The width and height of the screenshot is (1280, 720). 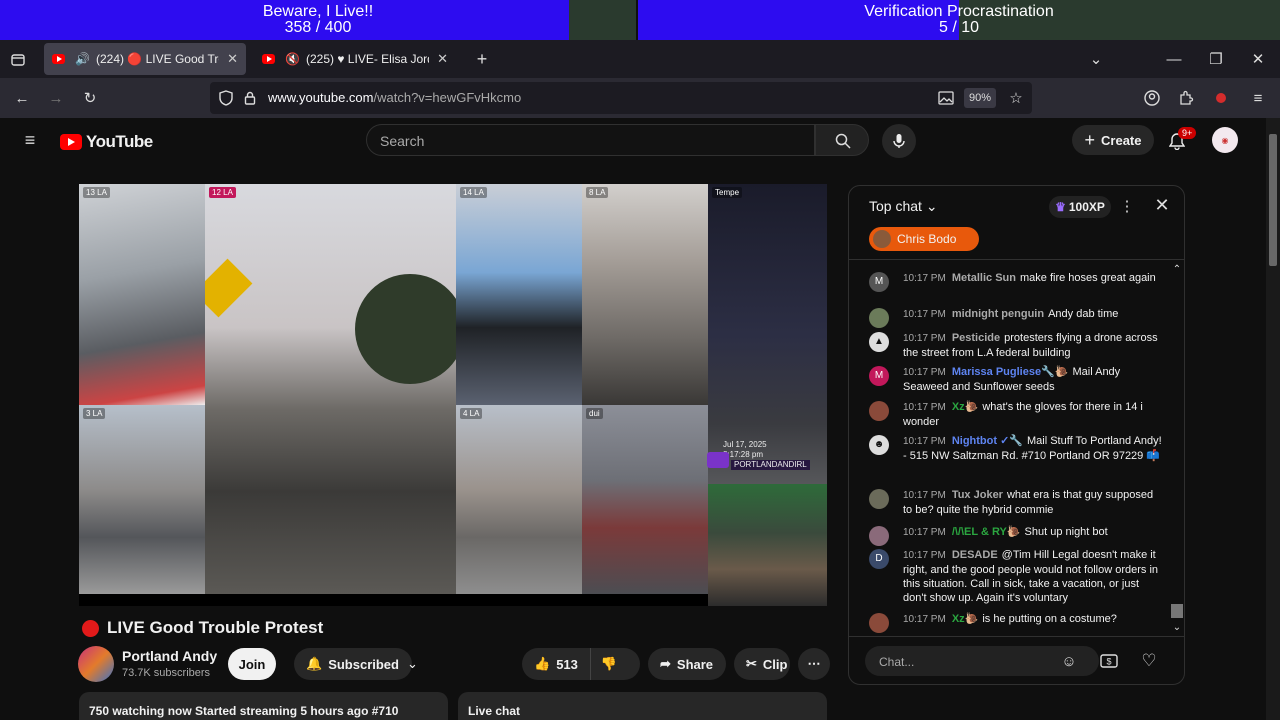 I want to click on close-chat-icon: ✕, so click(x=1162, y=205).